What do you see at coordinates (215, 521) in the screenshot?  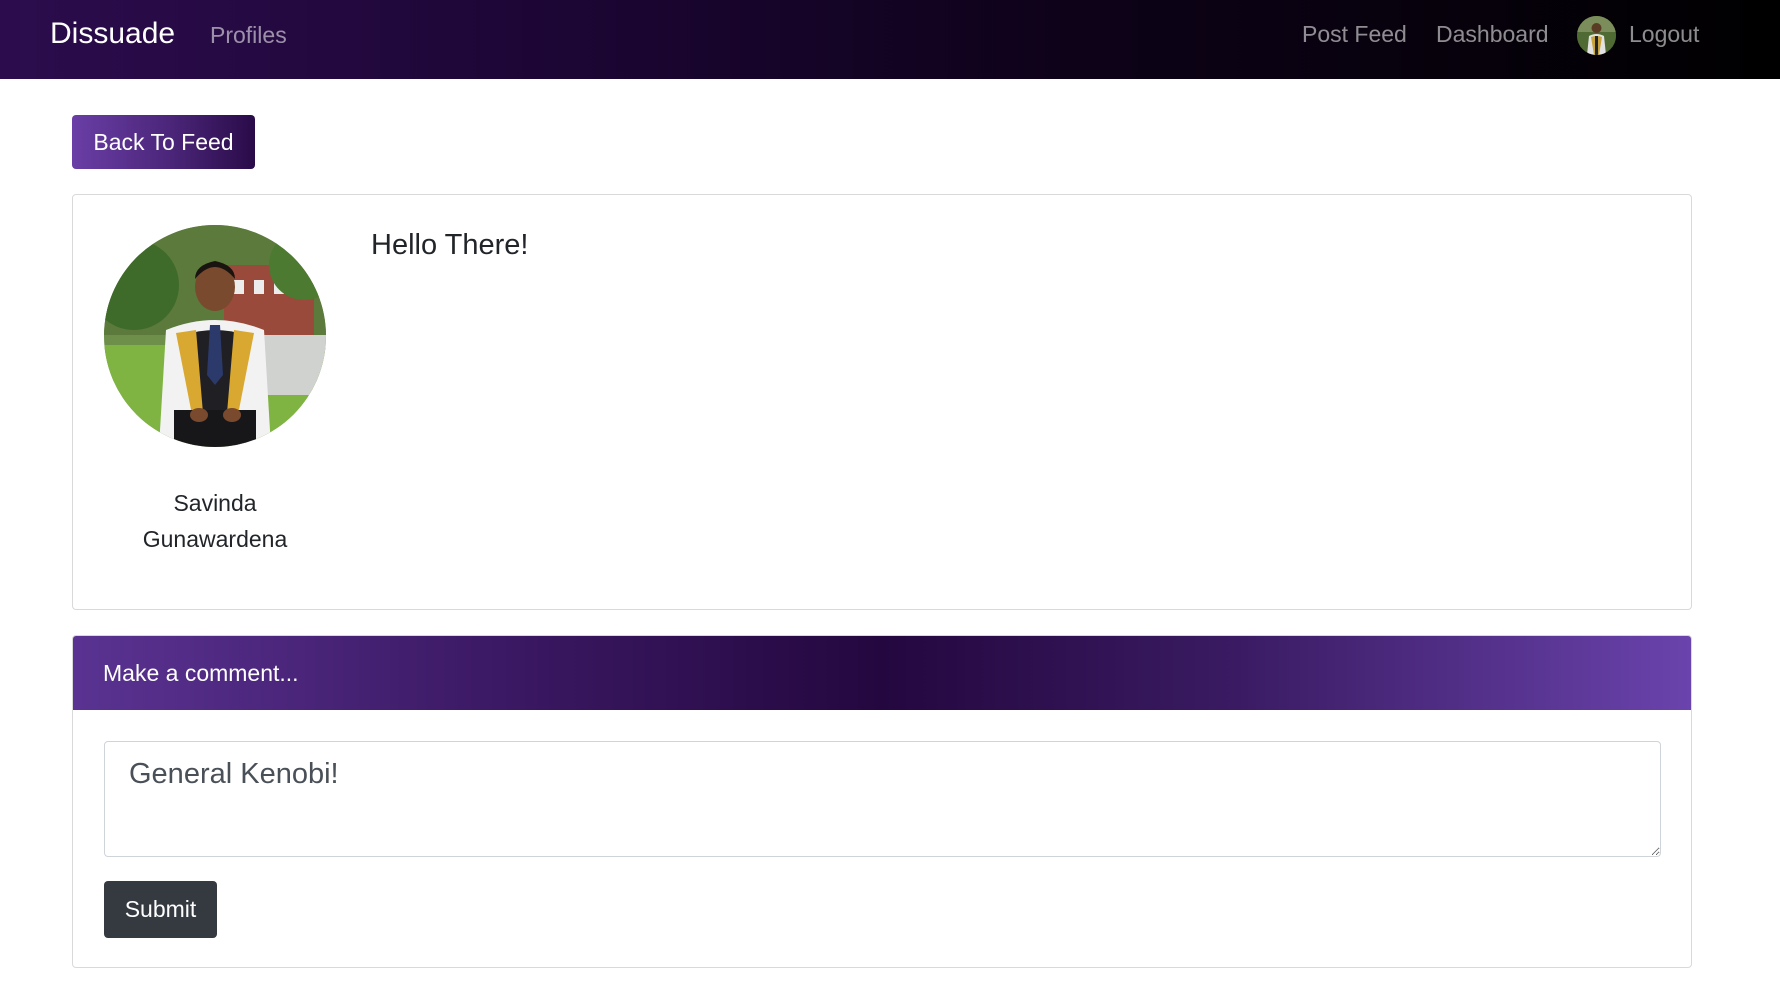 I see `post-author-name: Savinda Gunawardena` at bounding box center [215, 521].